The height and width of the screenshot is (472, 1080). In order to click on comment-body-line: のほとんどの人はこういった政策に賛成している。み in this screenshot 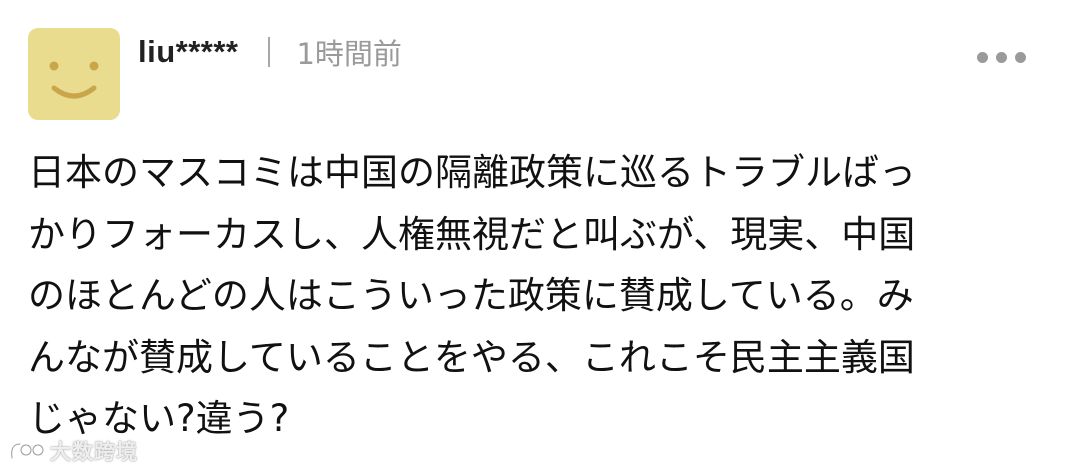, I will do `click(471, 295)`.